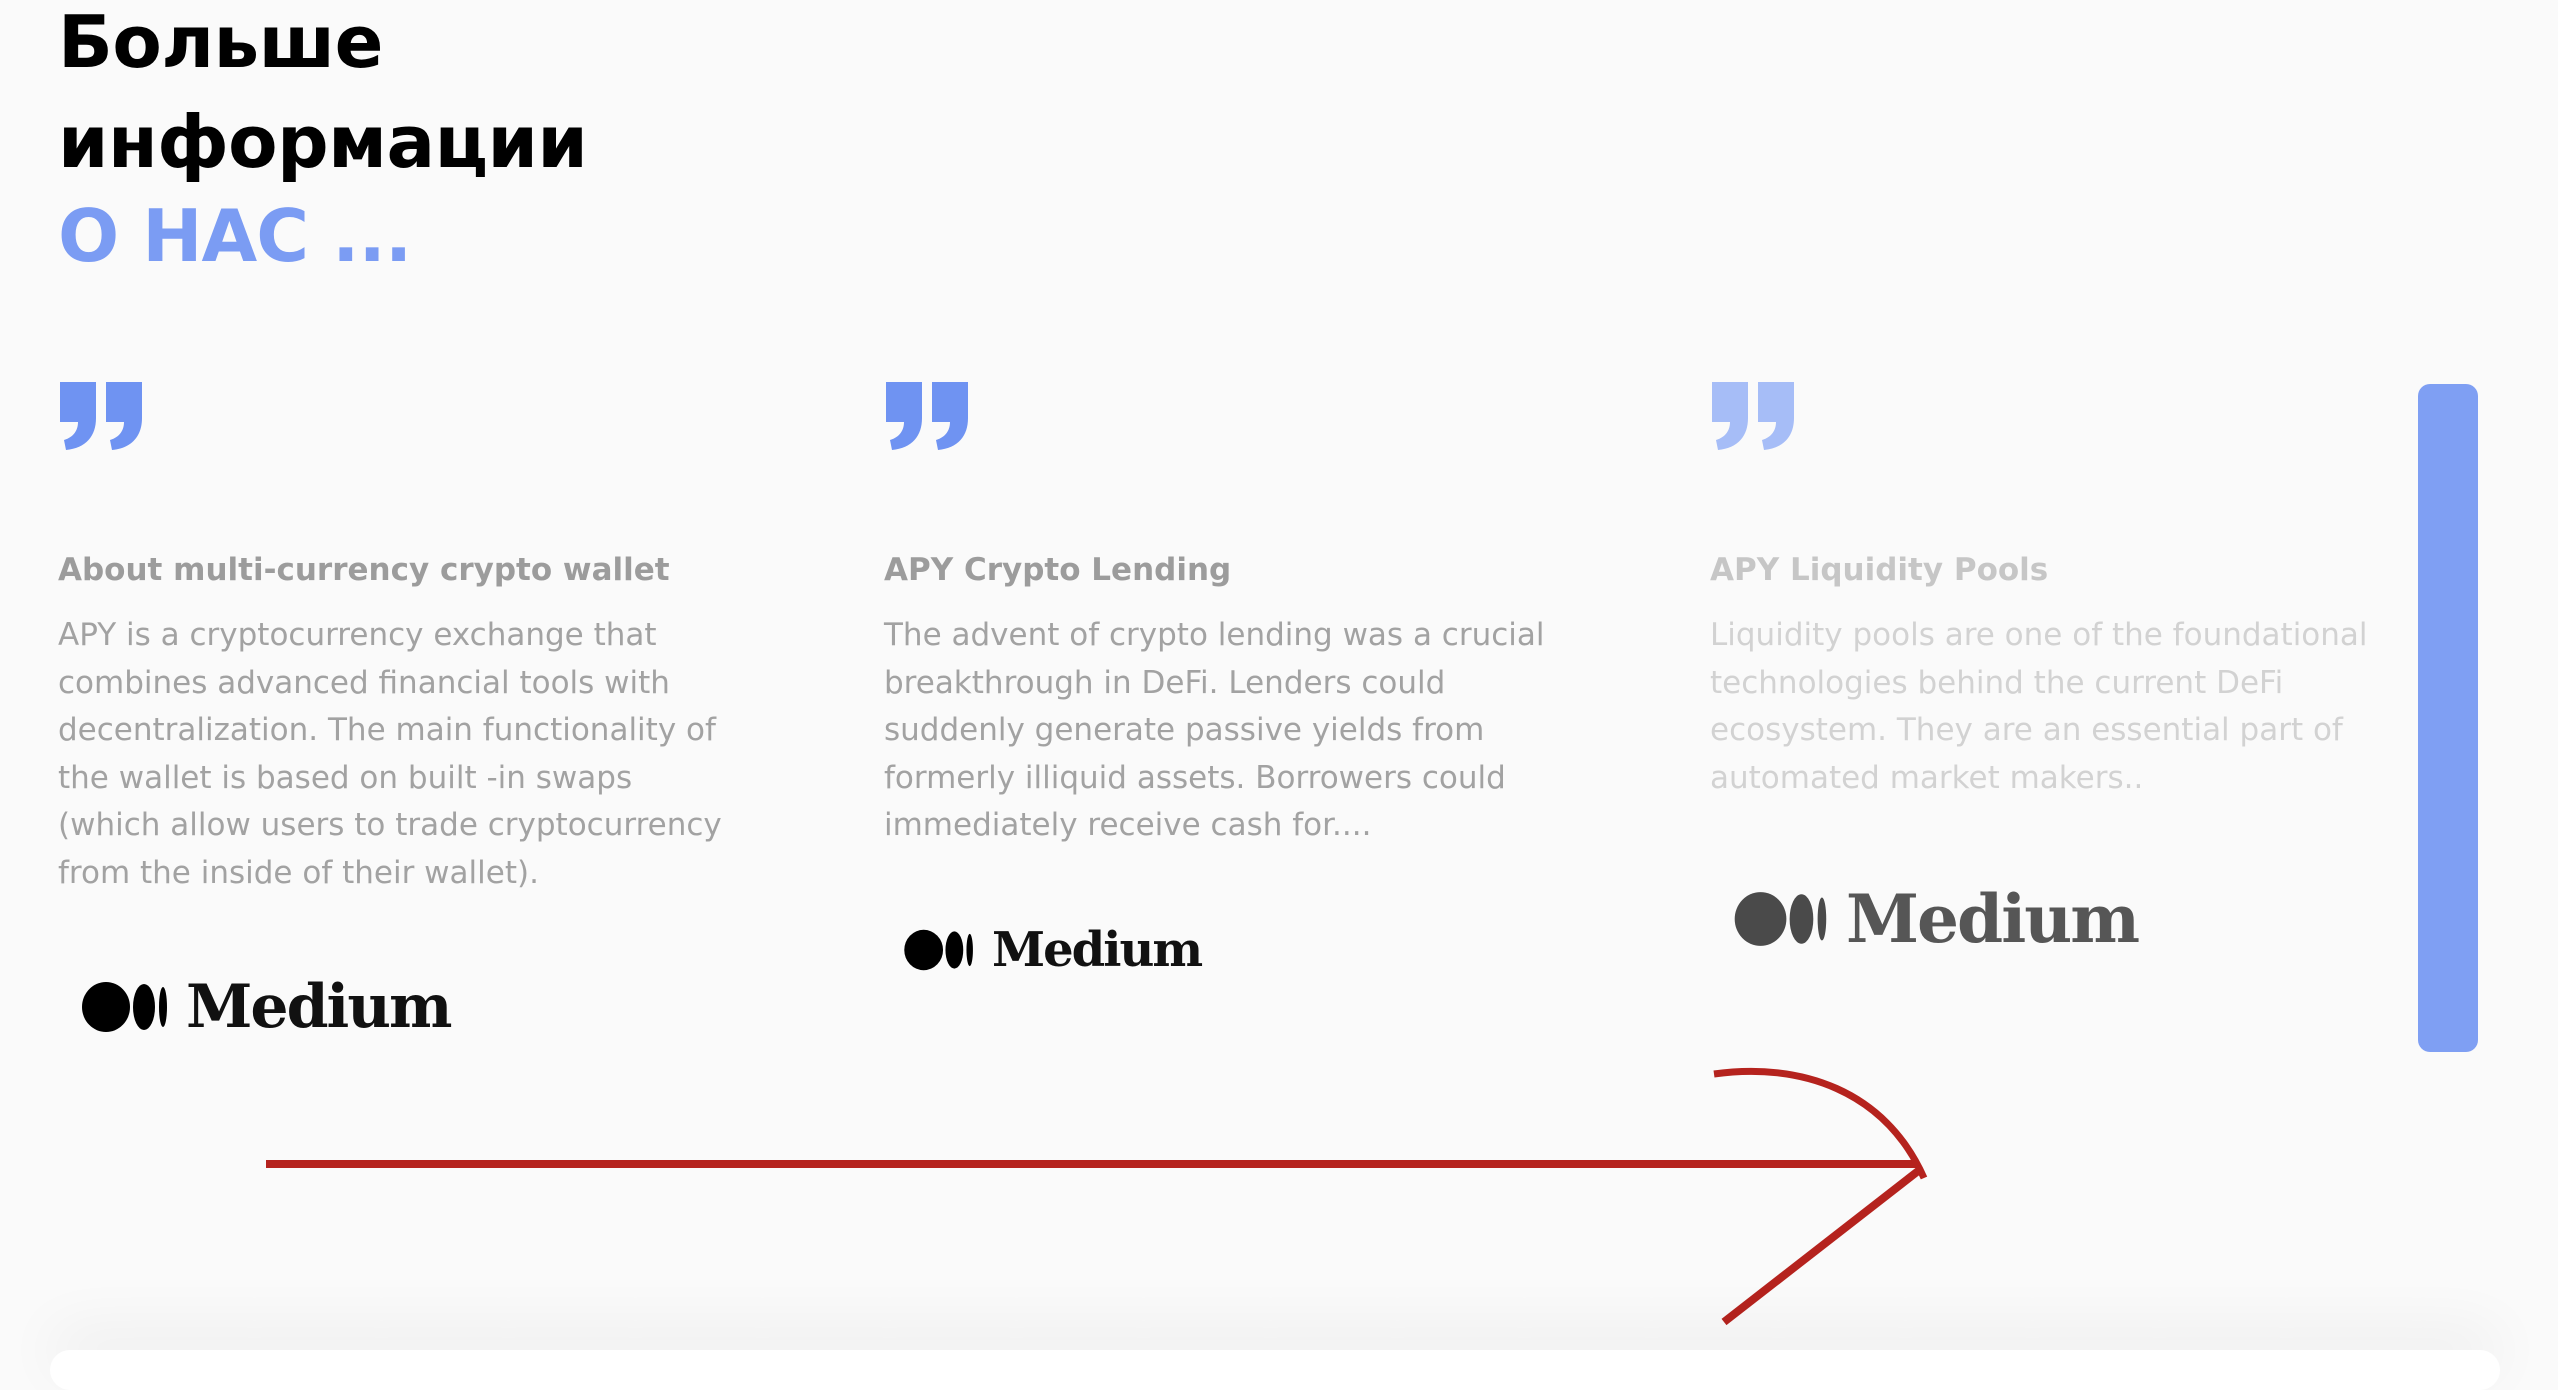 Image resolution: width=2558 pixels, height=1390 pixels. Describe the element at coordinates (1275, 1370) in the screenshot. I see `footer-panel` at that location.